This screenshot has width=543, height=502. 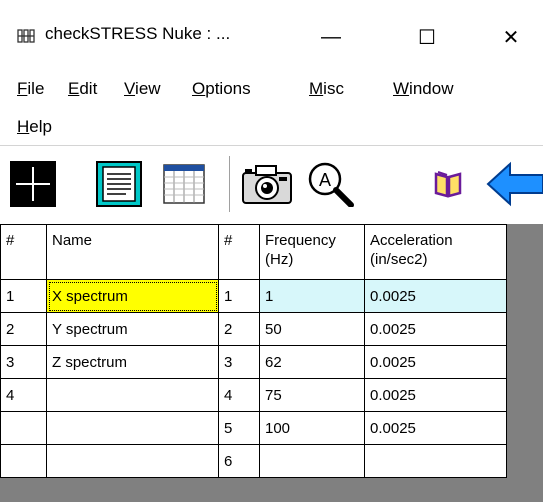 What do you see at coordinates (132, 252) in the screenshot?
I see `header-name: Name` at bounding box center [132, 252].